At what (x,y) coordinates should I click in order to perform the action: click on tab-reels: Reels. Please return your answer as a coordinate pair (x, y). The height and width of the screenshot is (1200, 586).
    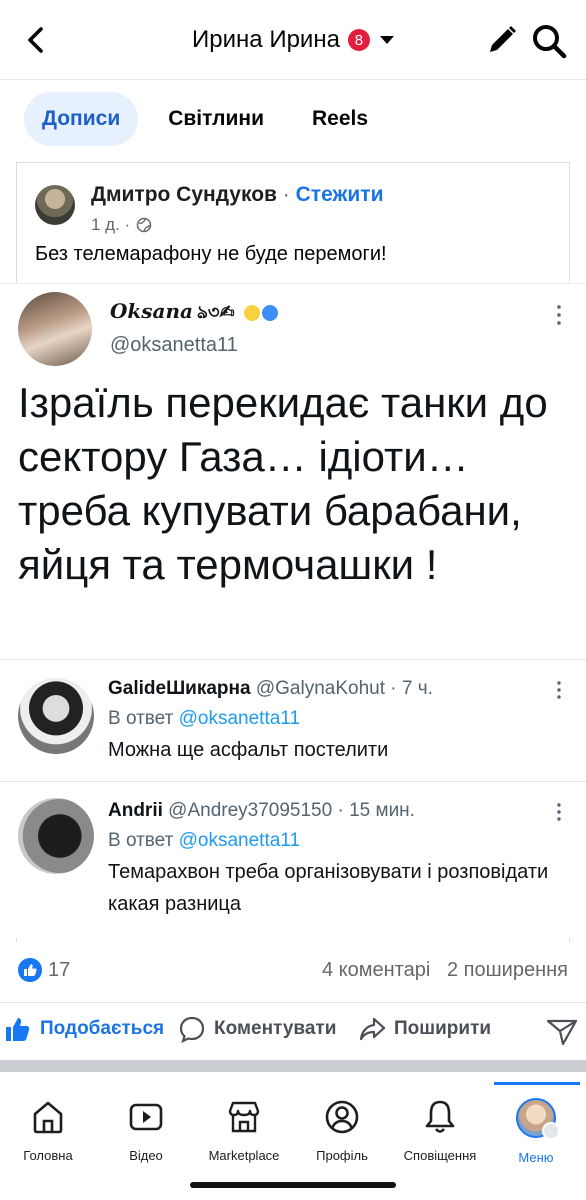
    Looking at the image, I should click on (340, 119).